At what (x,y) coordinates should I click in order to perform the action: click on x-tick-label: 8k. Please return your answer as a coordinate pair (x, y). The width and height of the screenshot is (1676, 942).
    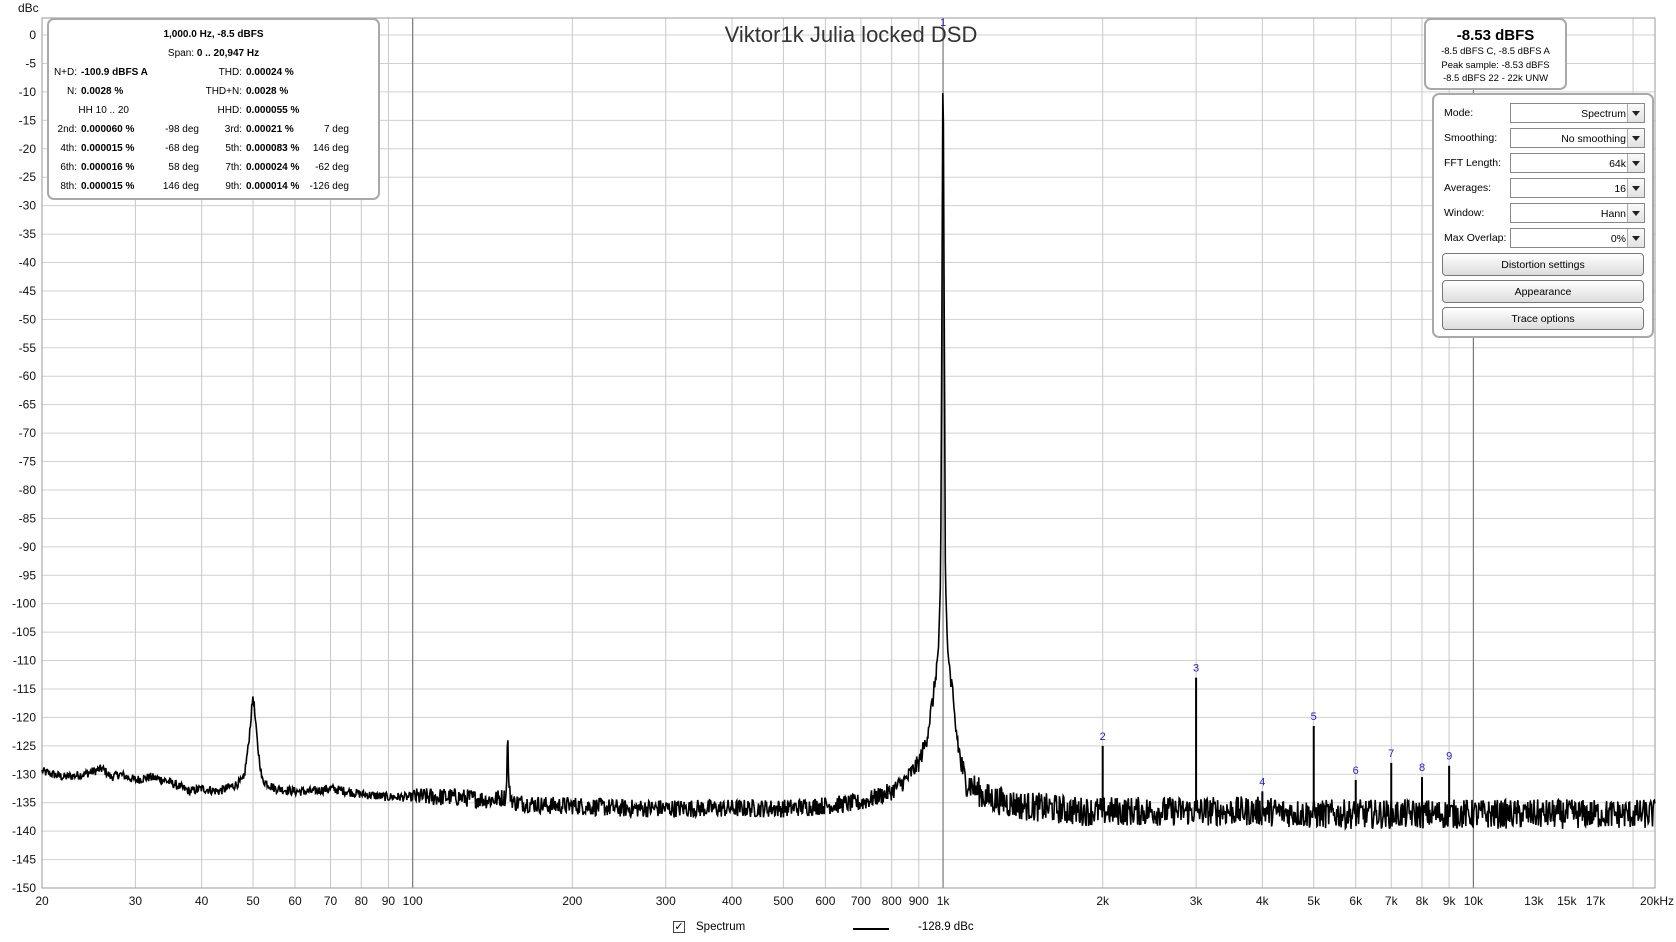
    Looking at the image, I should click on (1423, 901).